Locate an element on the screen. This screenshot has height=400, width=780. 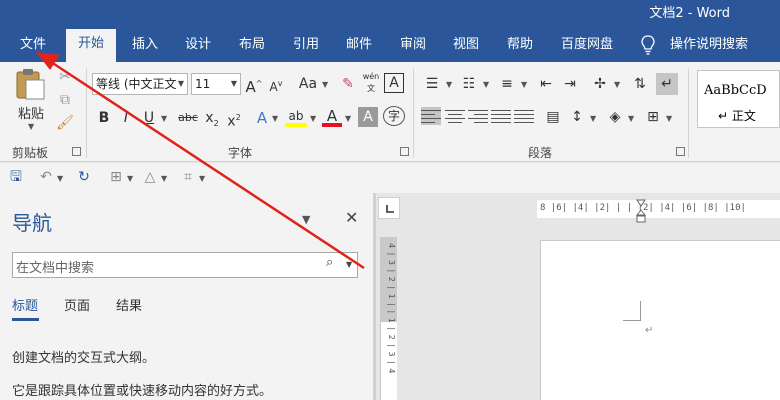
shading-icon: ◈ is located at coordinates (615, 117).